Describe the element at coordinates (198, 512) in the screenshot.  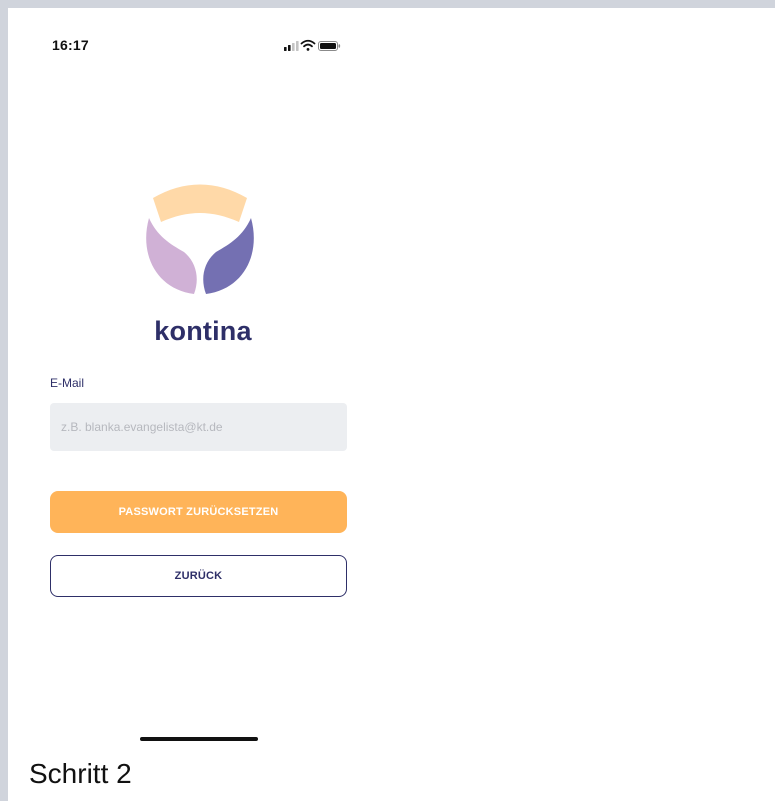
I see `reset-password-button: PASSWORT ZURÜCKSETZEN` at that location.